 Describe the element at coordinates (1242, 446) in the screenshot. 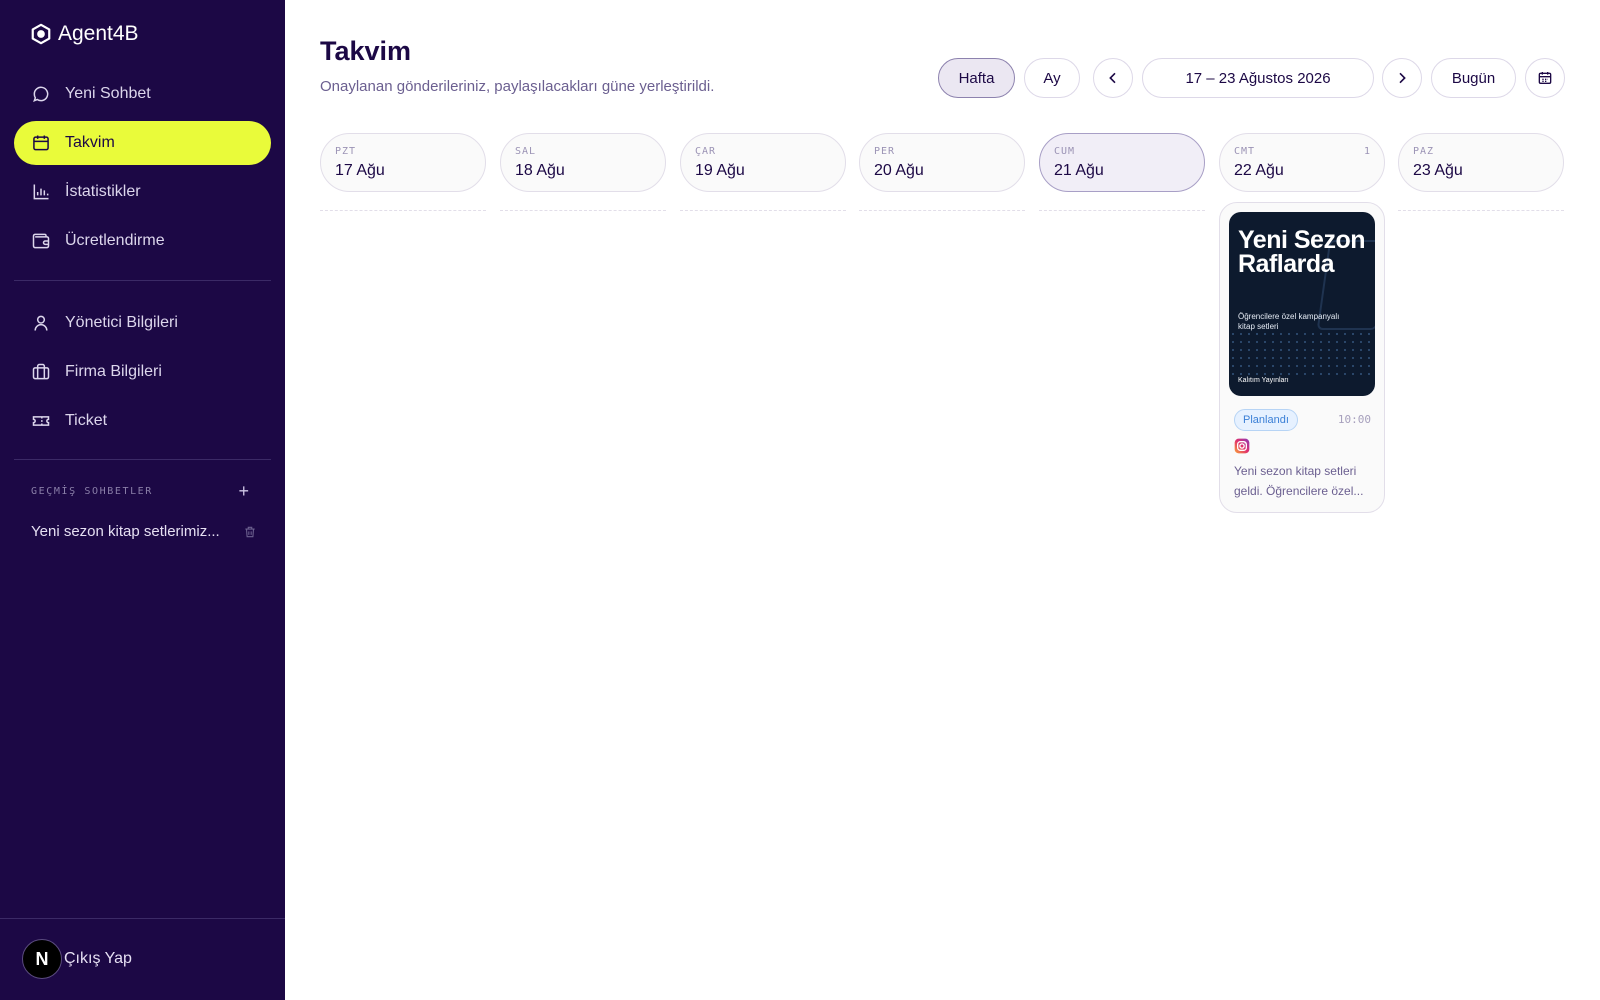

I see `instagram-icon` at that location.